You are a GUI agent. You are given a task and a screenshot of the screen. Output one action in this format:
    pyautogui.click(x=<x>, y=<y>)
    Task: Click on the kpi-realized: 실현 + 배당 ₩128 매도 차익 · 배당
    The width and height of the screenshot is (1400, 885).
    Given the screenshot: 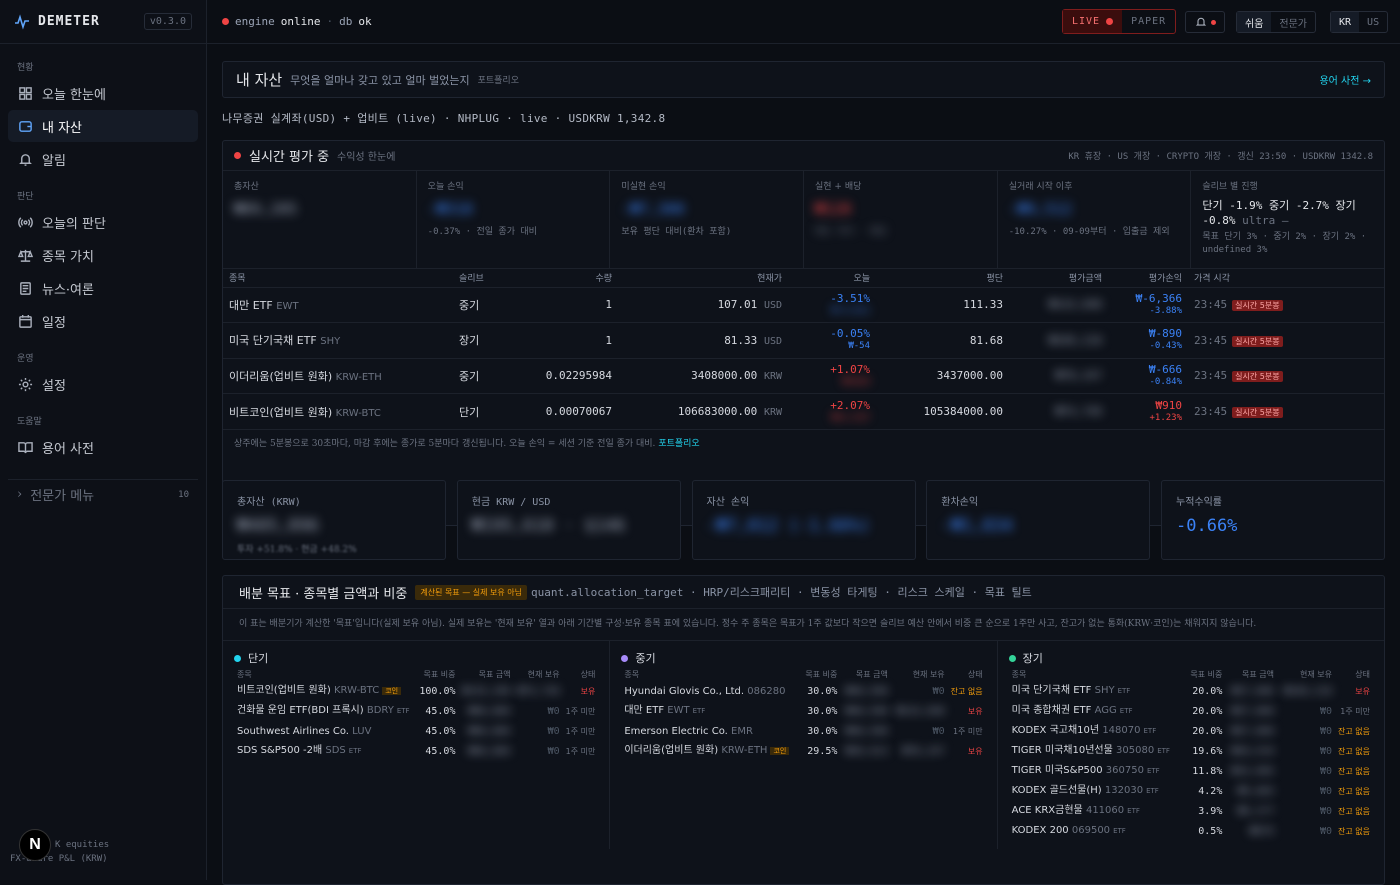 What is the action you would take?
    pyautogui.click(x=901, y=219)
    